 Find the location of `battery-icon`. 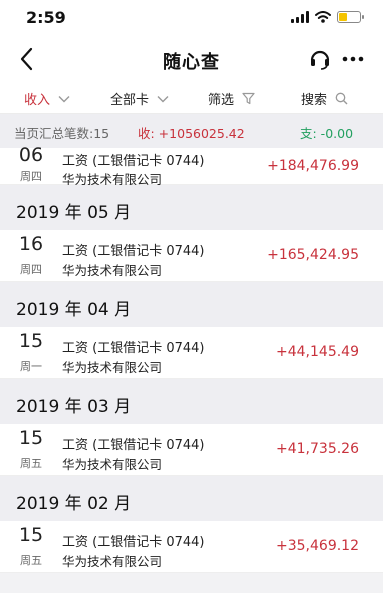

battery-icon is located at coordinates (350, 17).